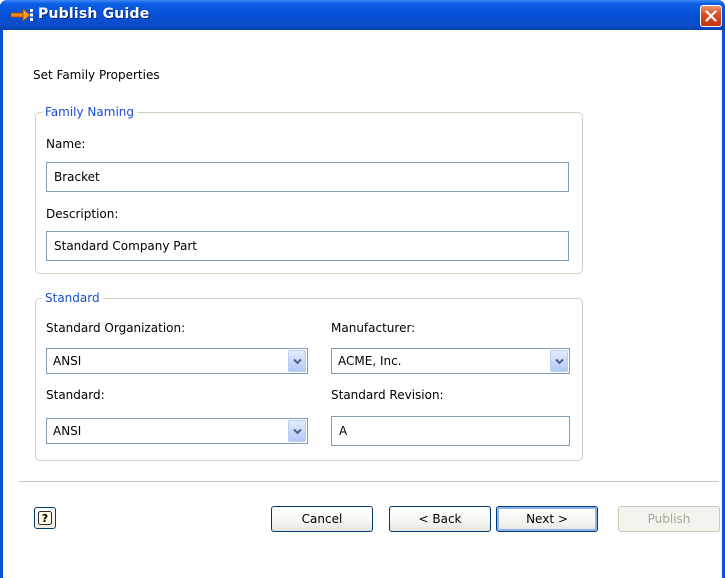 The image size is (725, 578). I want to click on description-label: Description:, so click(82, 214).